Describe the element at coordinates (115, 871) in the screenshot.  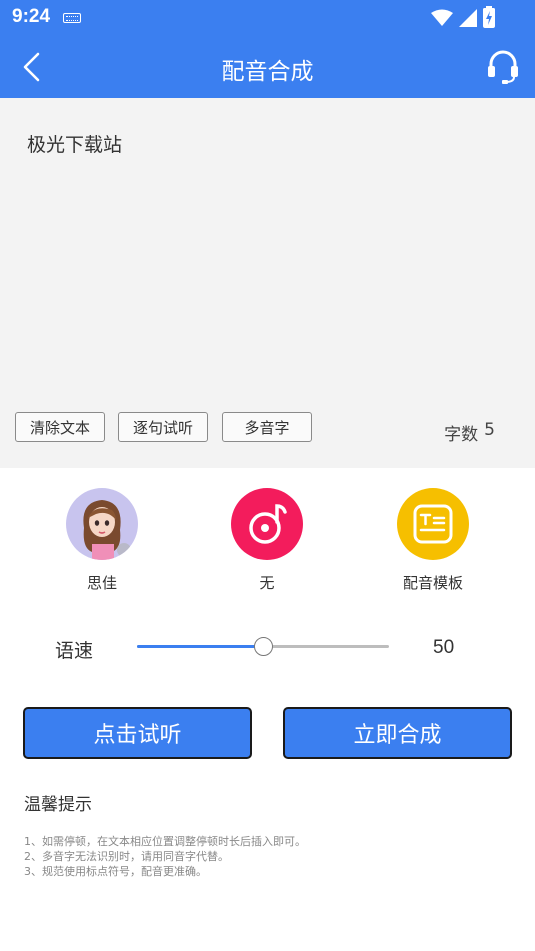
I see `tip-item: 3、规范使用标点符号，配音更准确。` at that location.